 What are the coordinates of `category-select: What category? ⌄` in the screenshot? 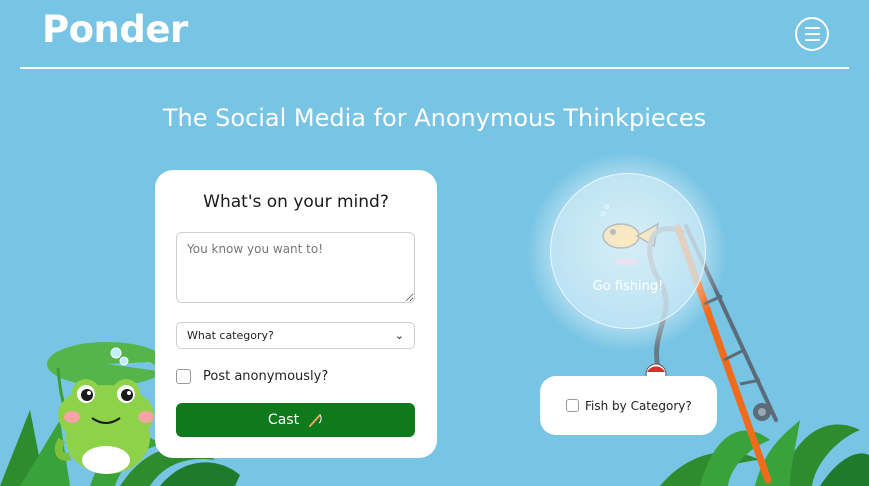 It's located at (295, 335).